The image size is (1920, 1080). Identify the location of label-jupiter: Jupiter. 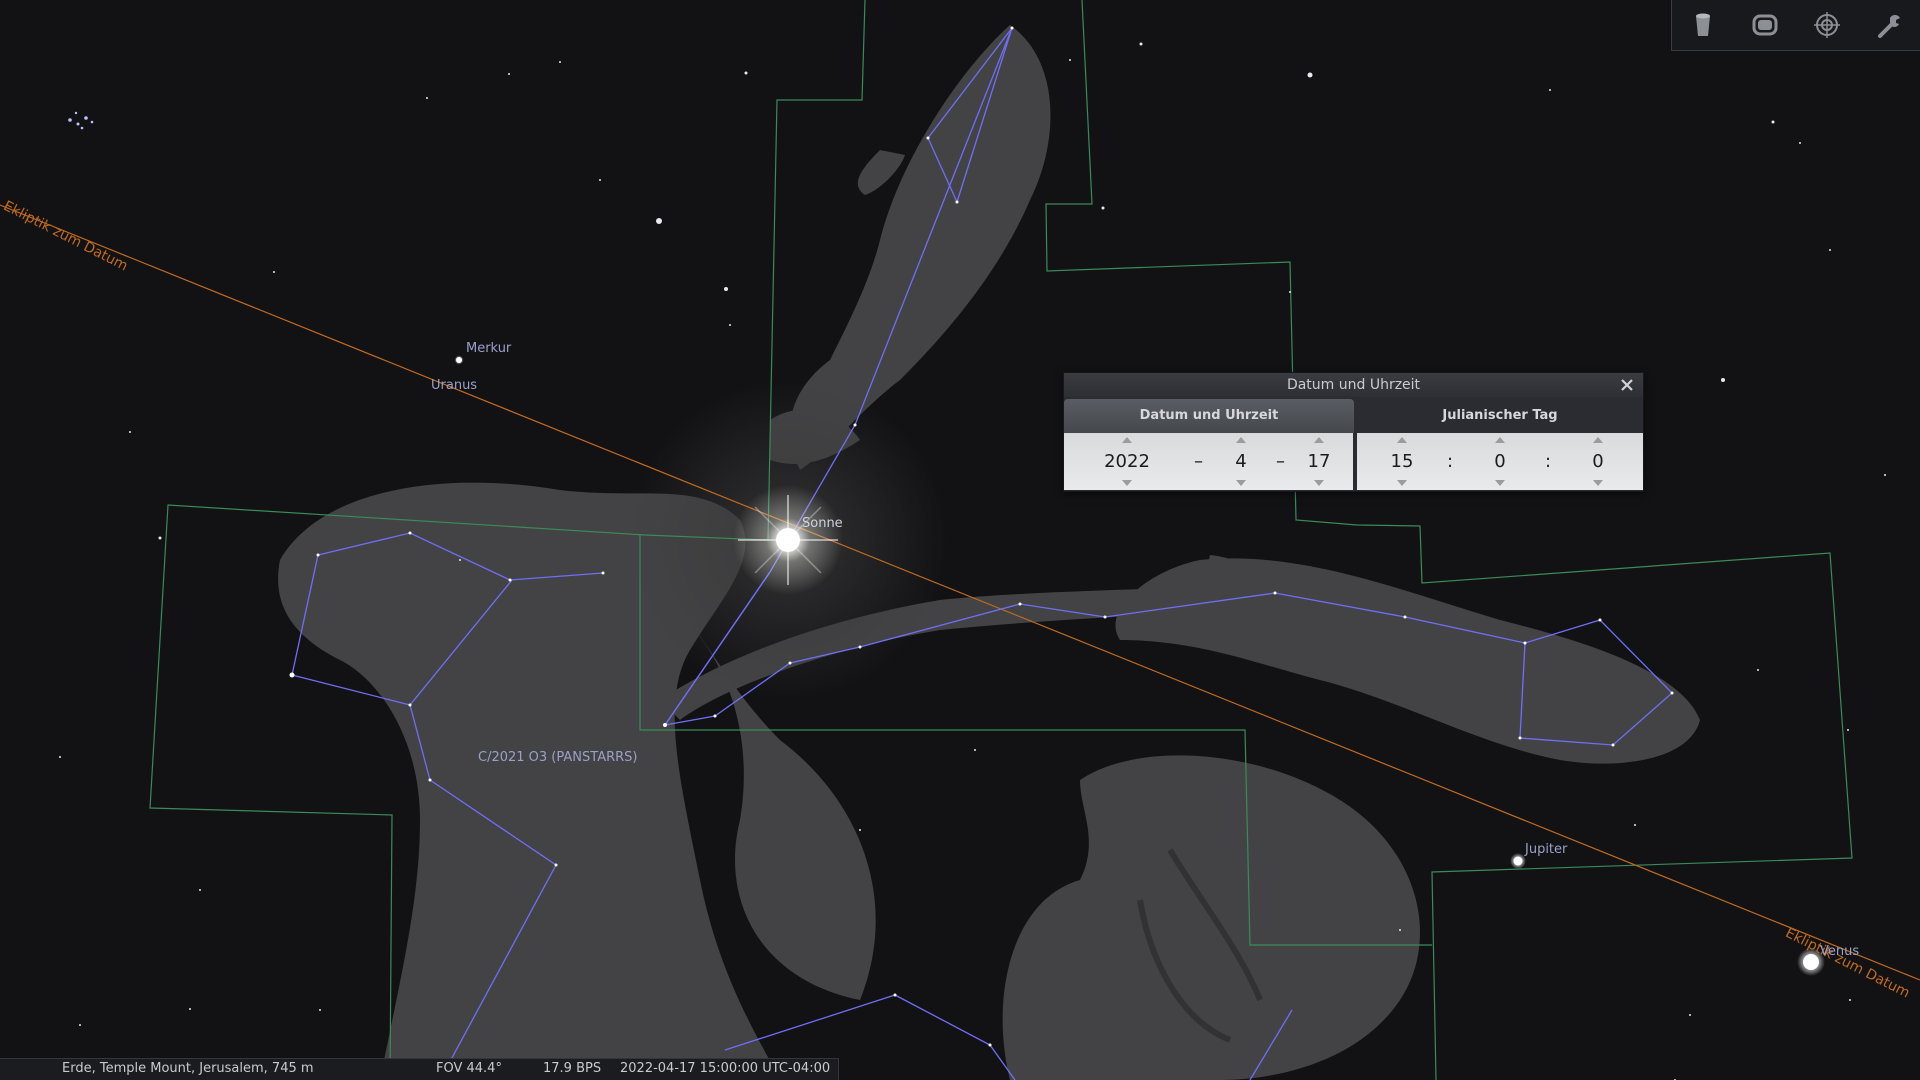
(1546, 849).